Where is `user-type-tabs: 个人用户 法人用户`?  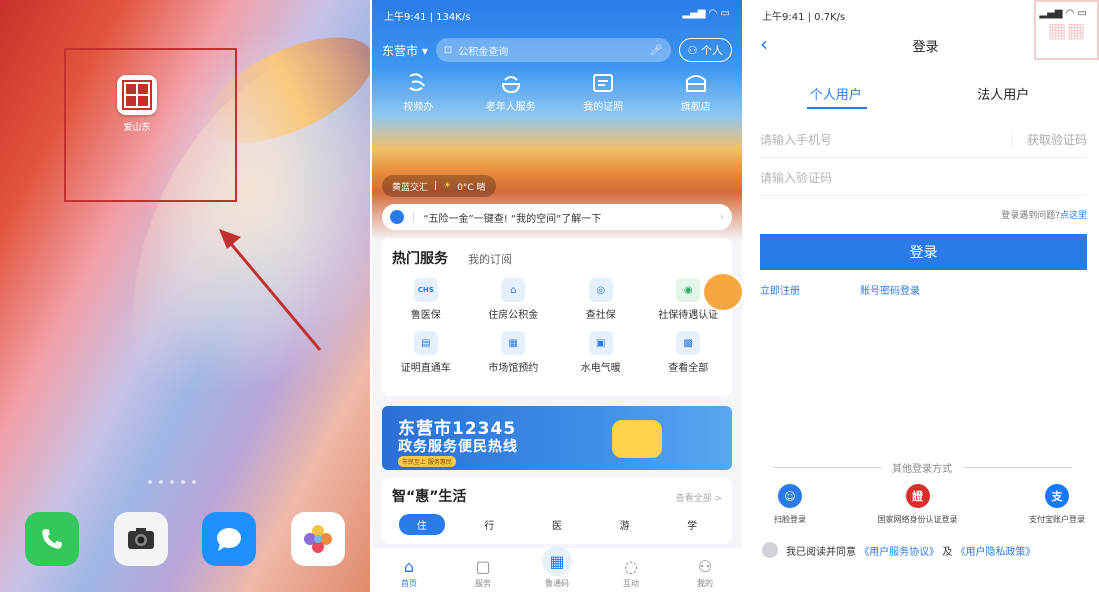
user-type-tabs: 个人用户 法人用户 is located at coordinates (919, 97).